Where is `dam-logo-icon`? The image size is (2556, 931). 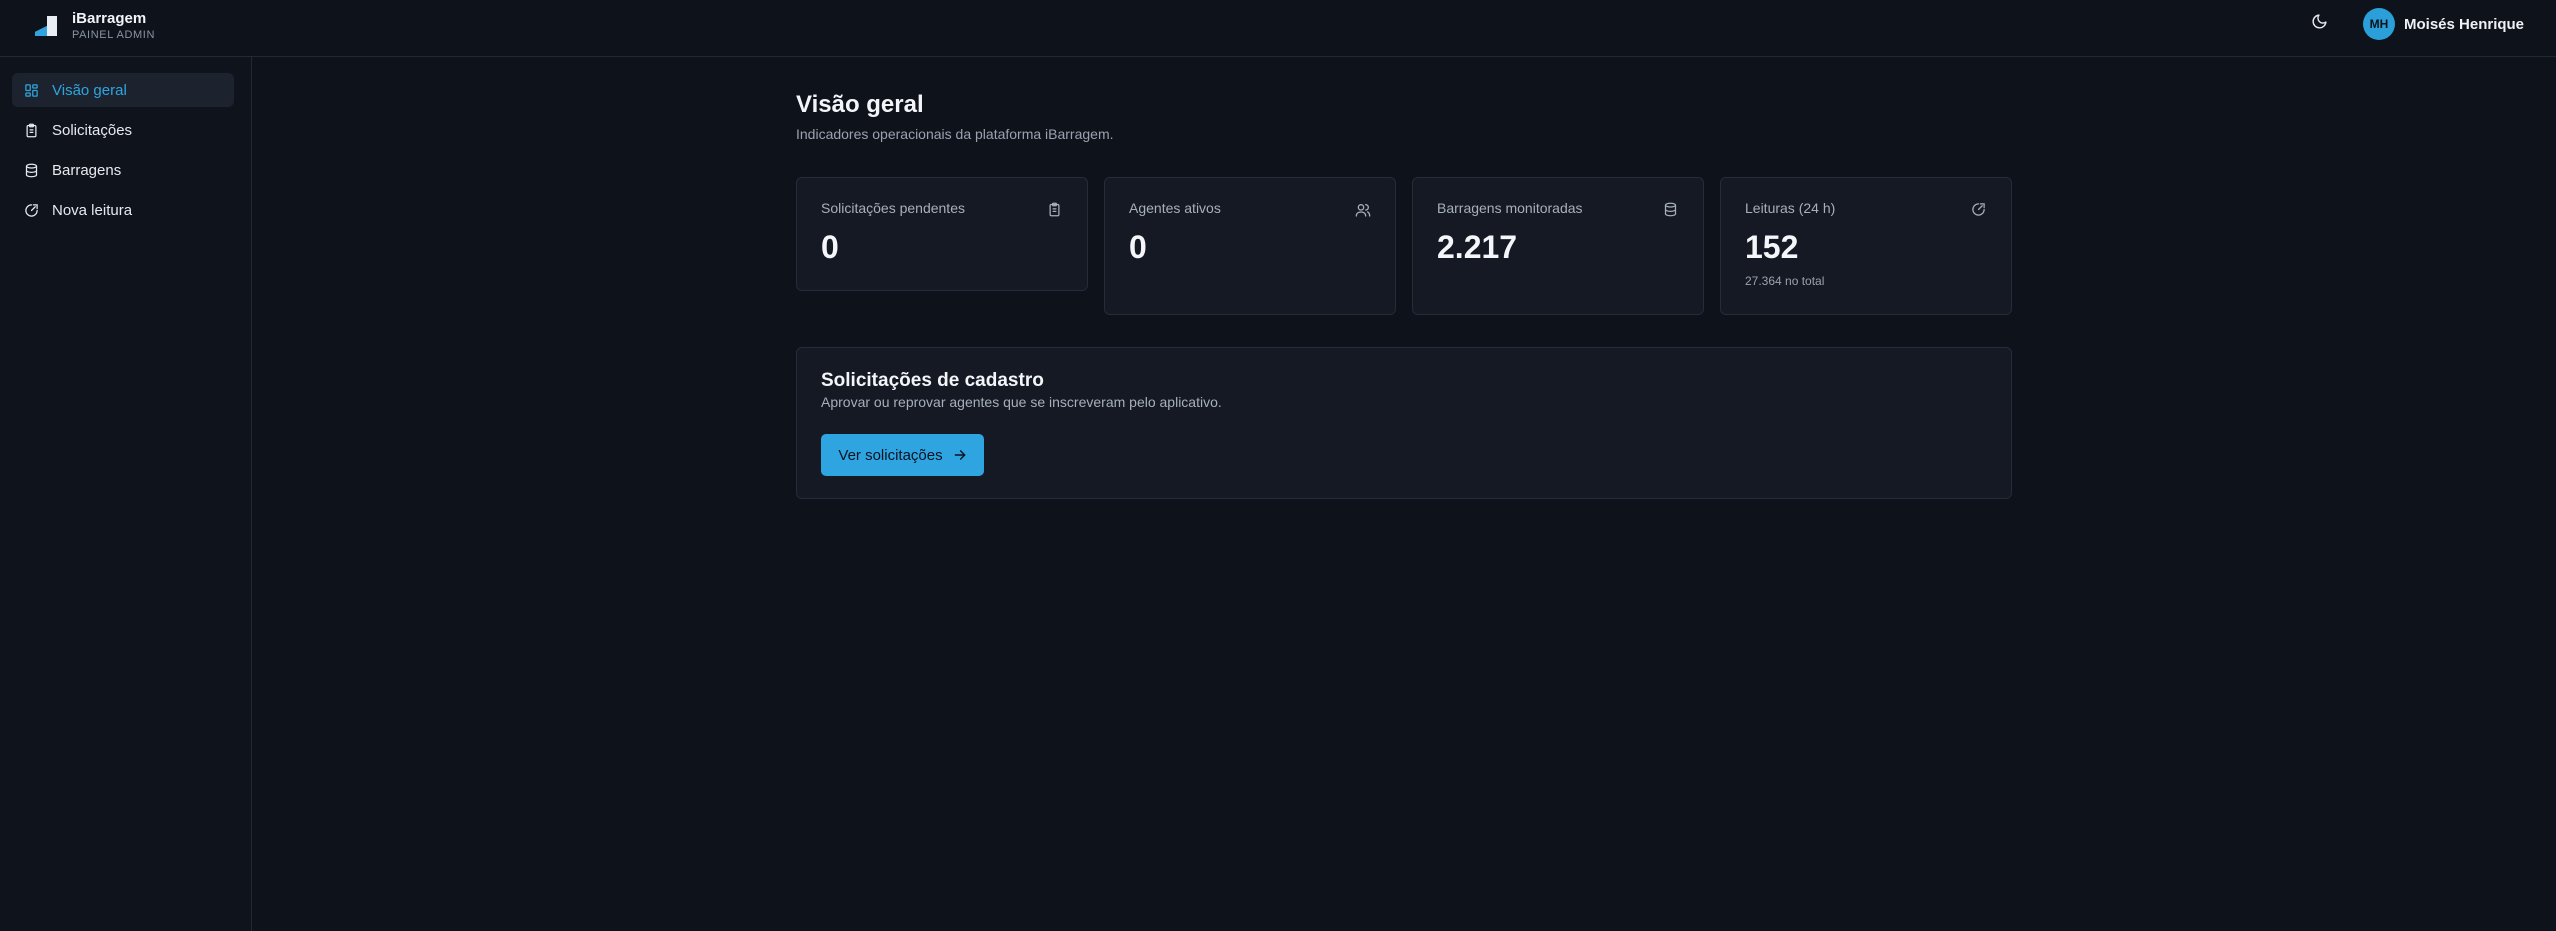 dam-logo-icon is located at coordinates (46, 26).